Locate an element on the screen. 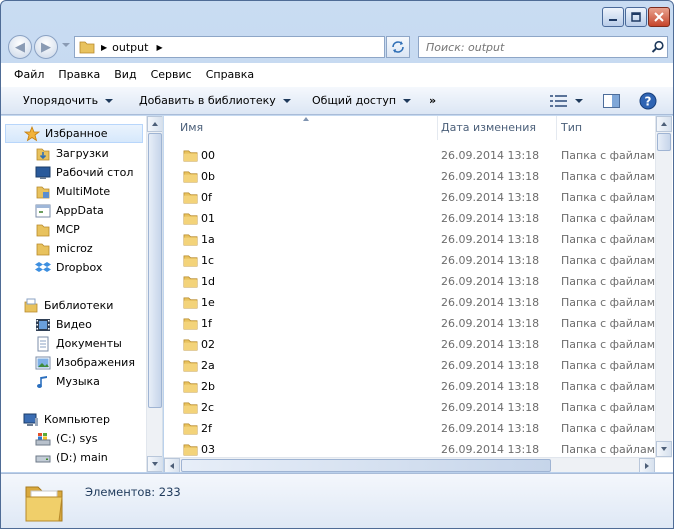 The image size is (674, 529). organize-button: Упорядочить is located at coordinates (68, 101).